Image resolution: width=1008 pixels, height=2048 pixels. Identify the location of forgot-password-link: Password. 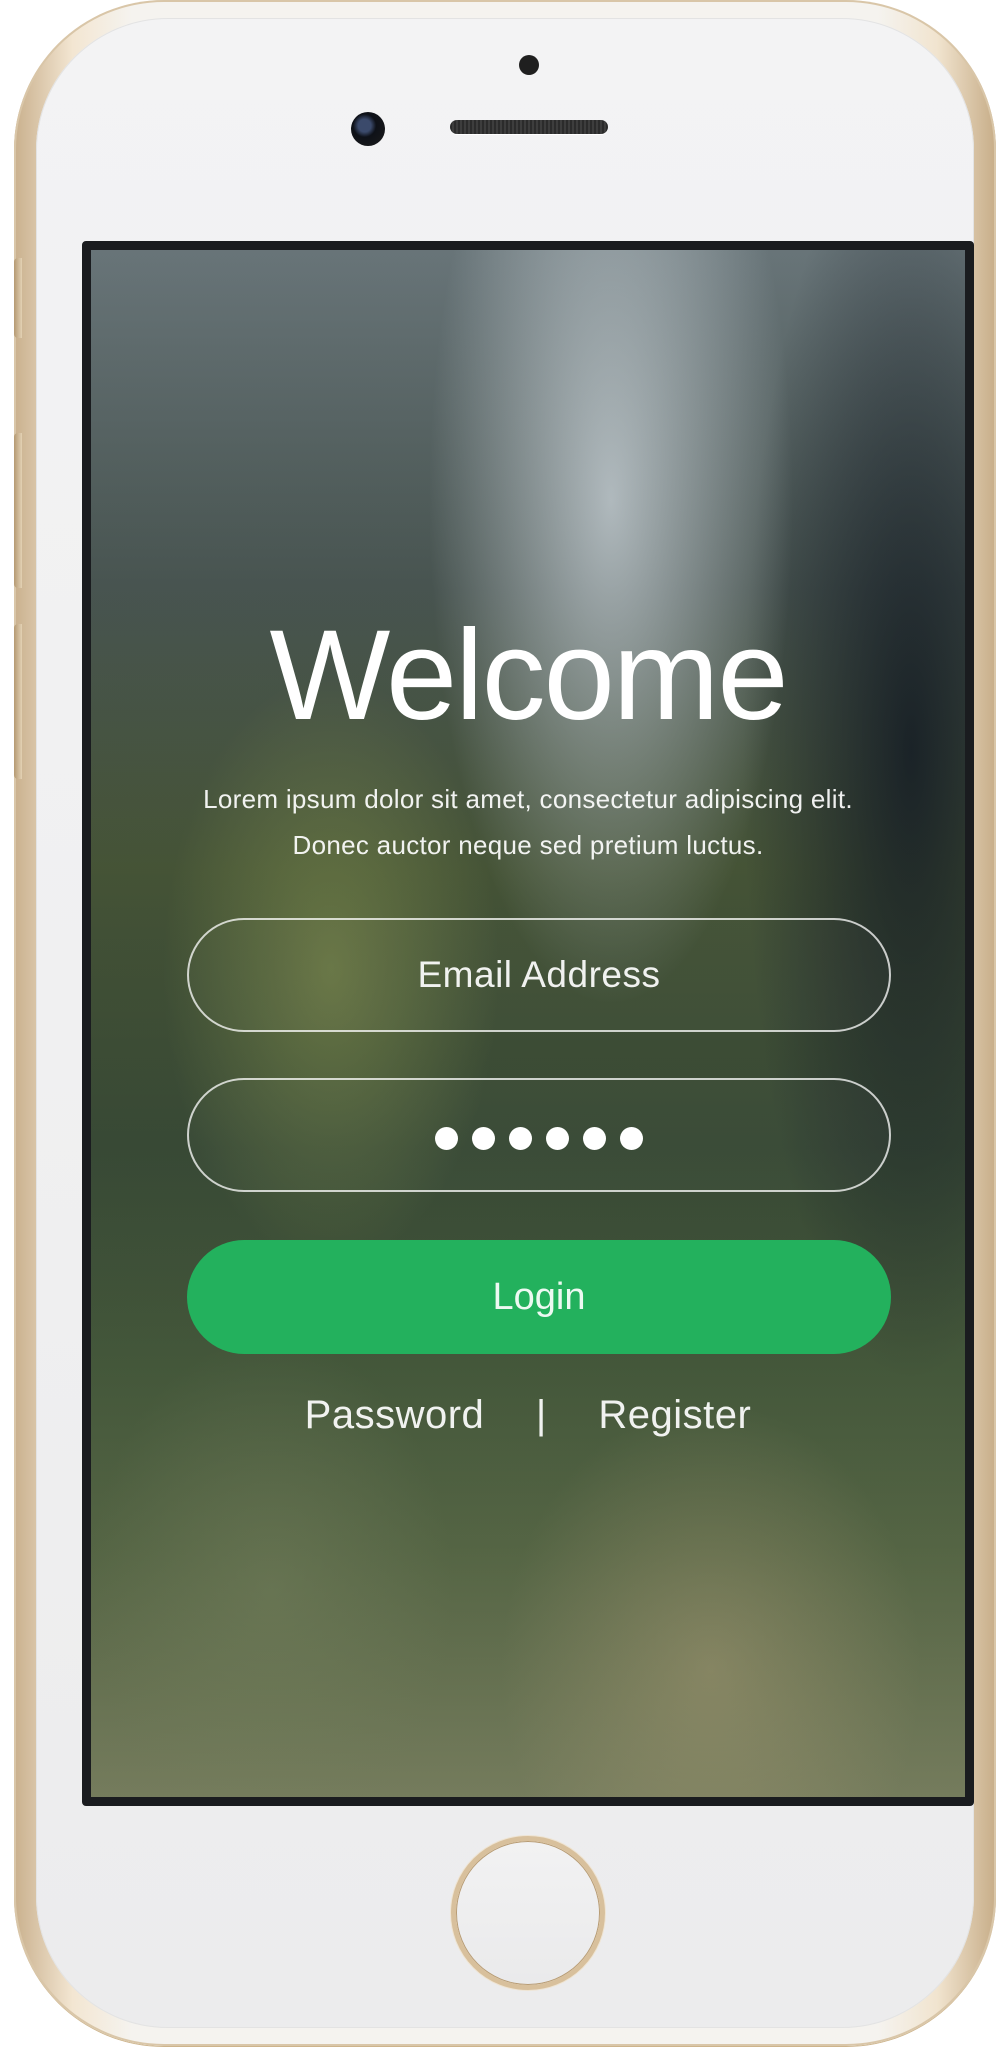
(395, 1415).